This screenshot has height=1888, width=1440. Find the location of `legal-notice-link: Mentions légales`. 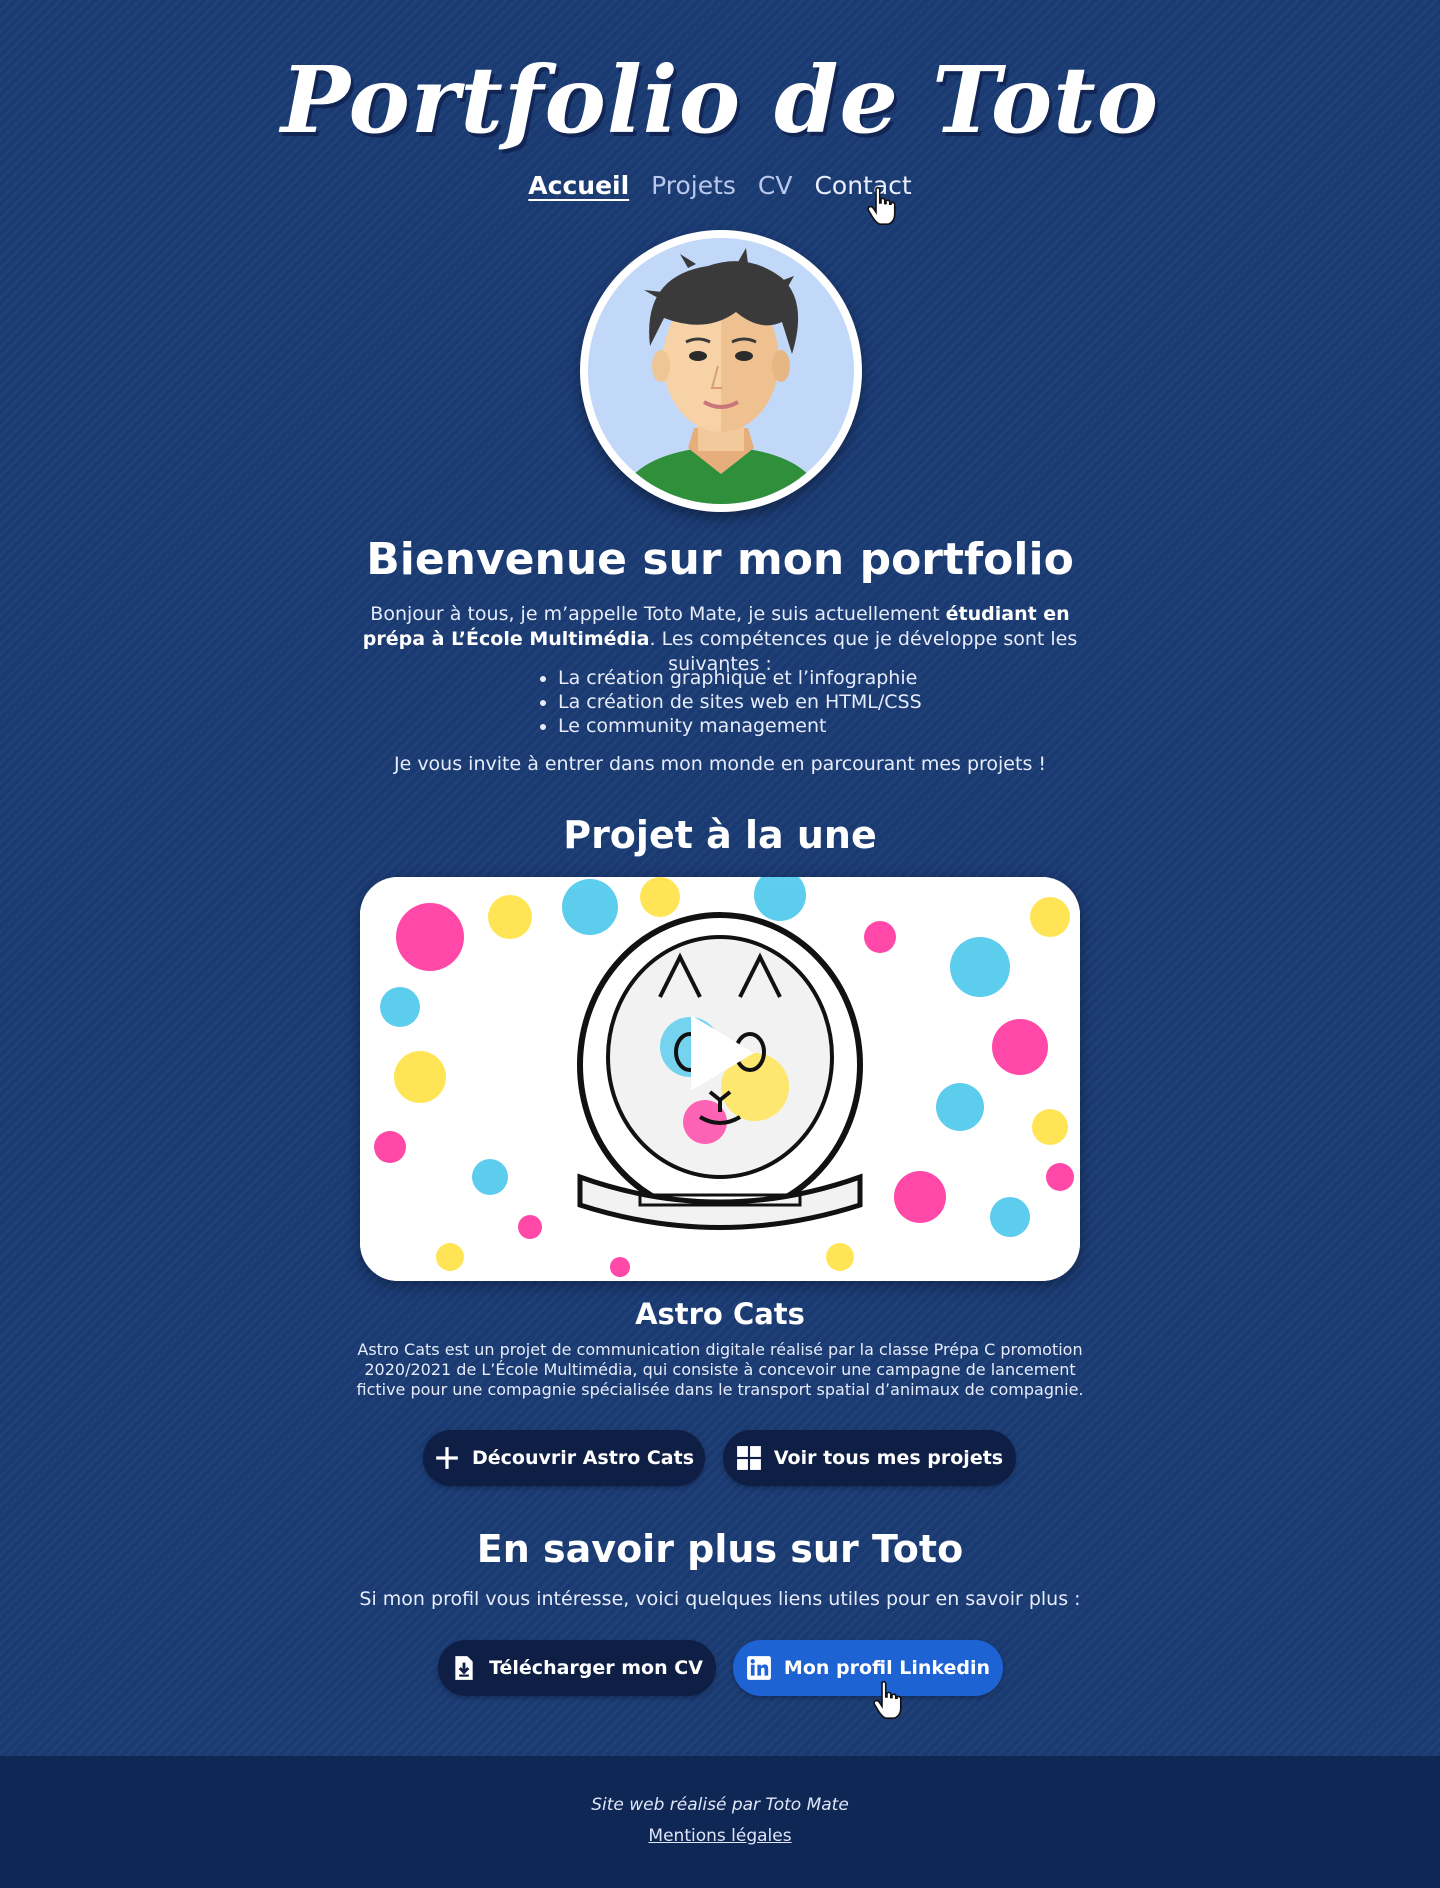

legal-notice-link: Mentions légales is located at coordinates (720, 1836).